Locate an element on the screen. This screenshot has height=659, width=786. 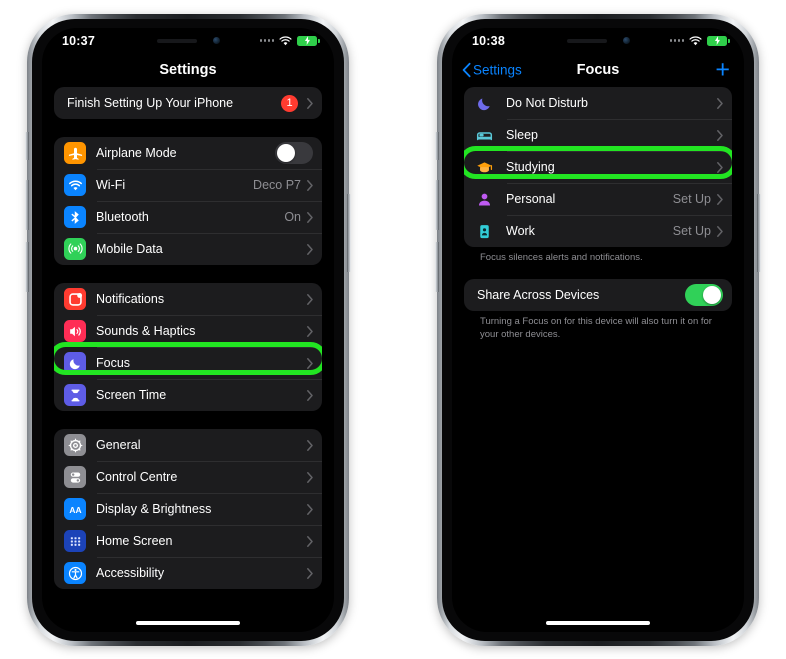
row-label: Mobile Data is located at coordinates (129, 249).